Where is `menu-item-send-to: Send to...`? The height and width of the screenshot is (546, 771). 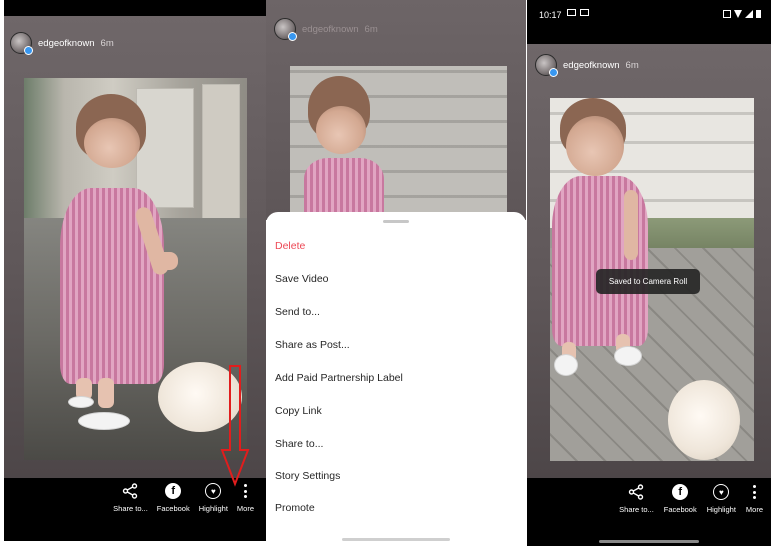
menu-item-send-to: Send to... is located at coordinates (297, 312).